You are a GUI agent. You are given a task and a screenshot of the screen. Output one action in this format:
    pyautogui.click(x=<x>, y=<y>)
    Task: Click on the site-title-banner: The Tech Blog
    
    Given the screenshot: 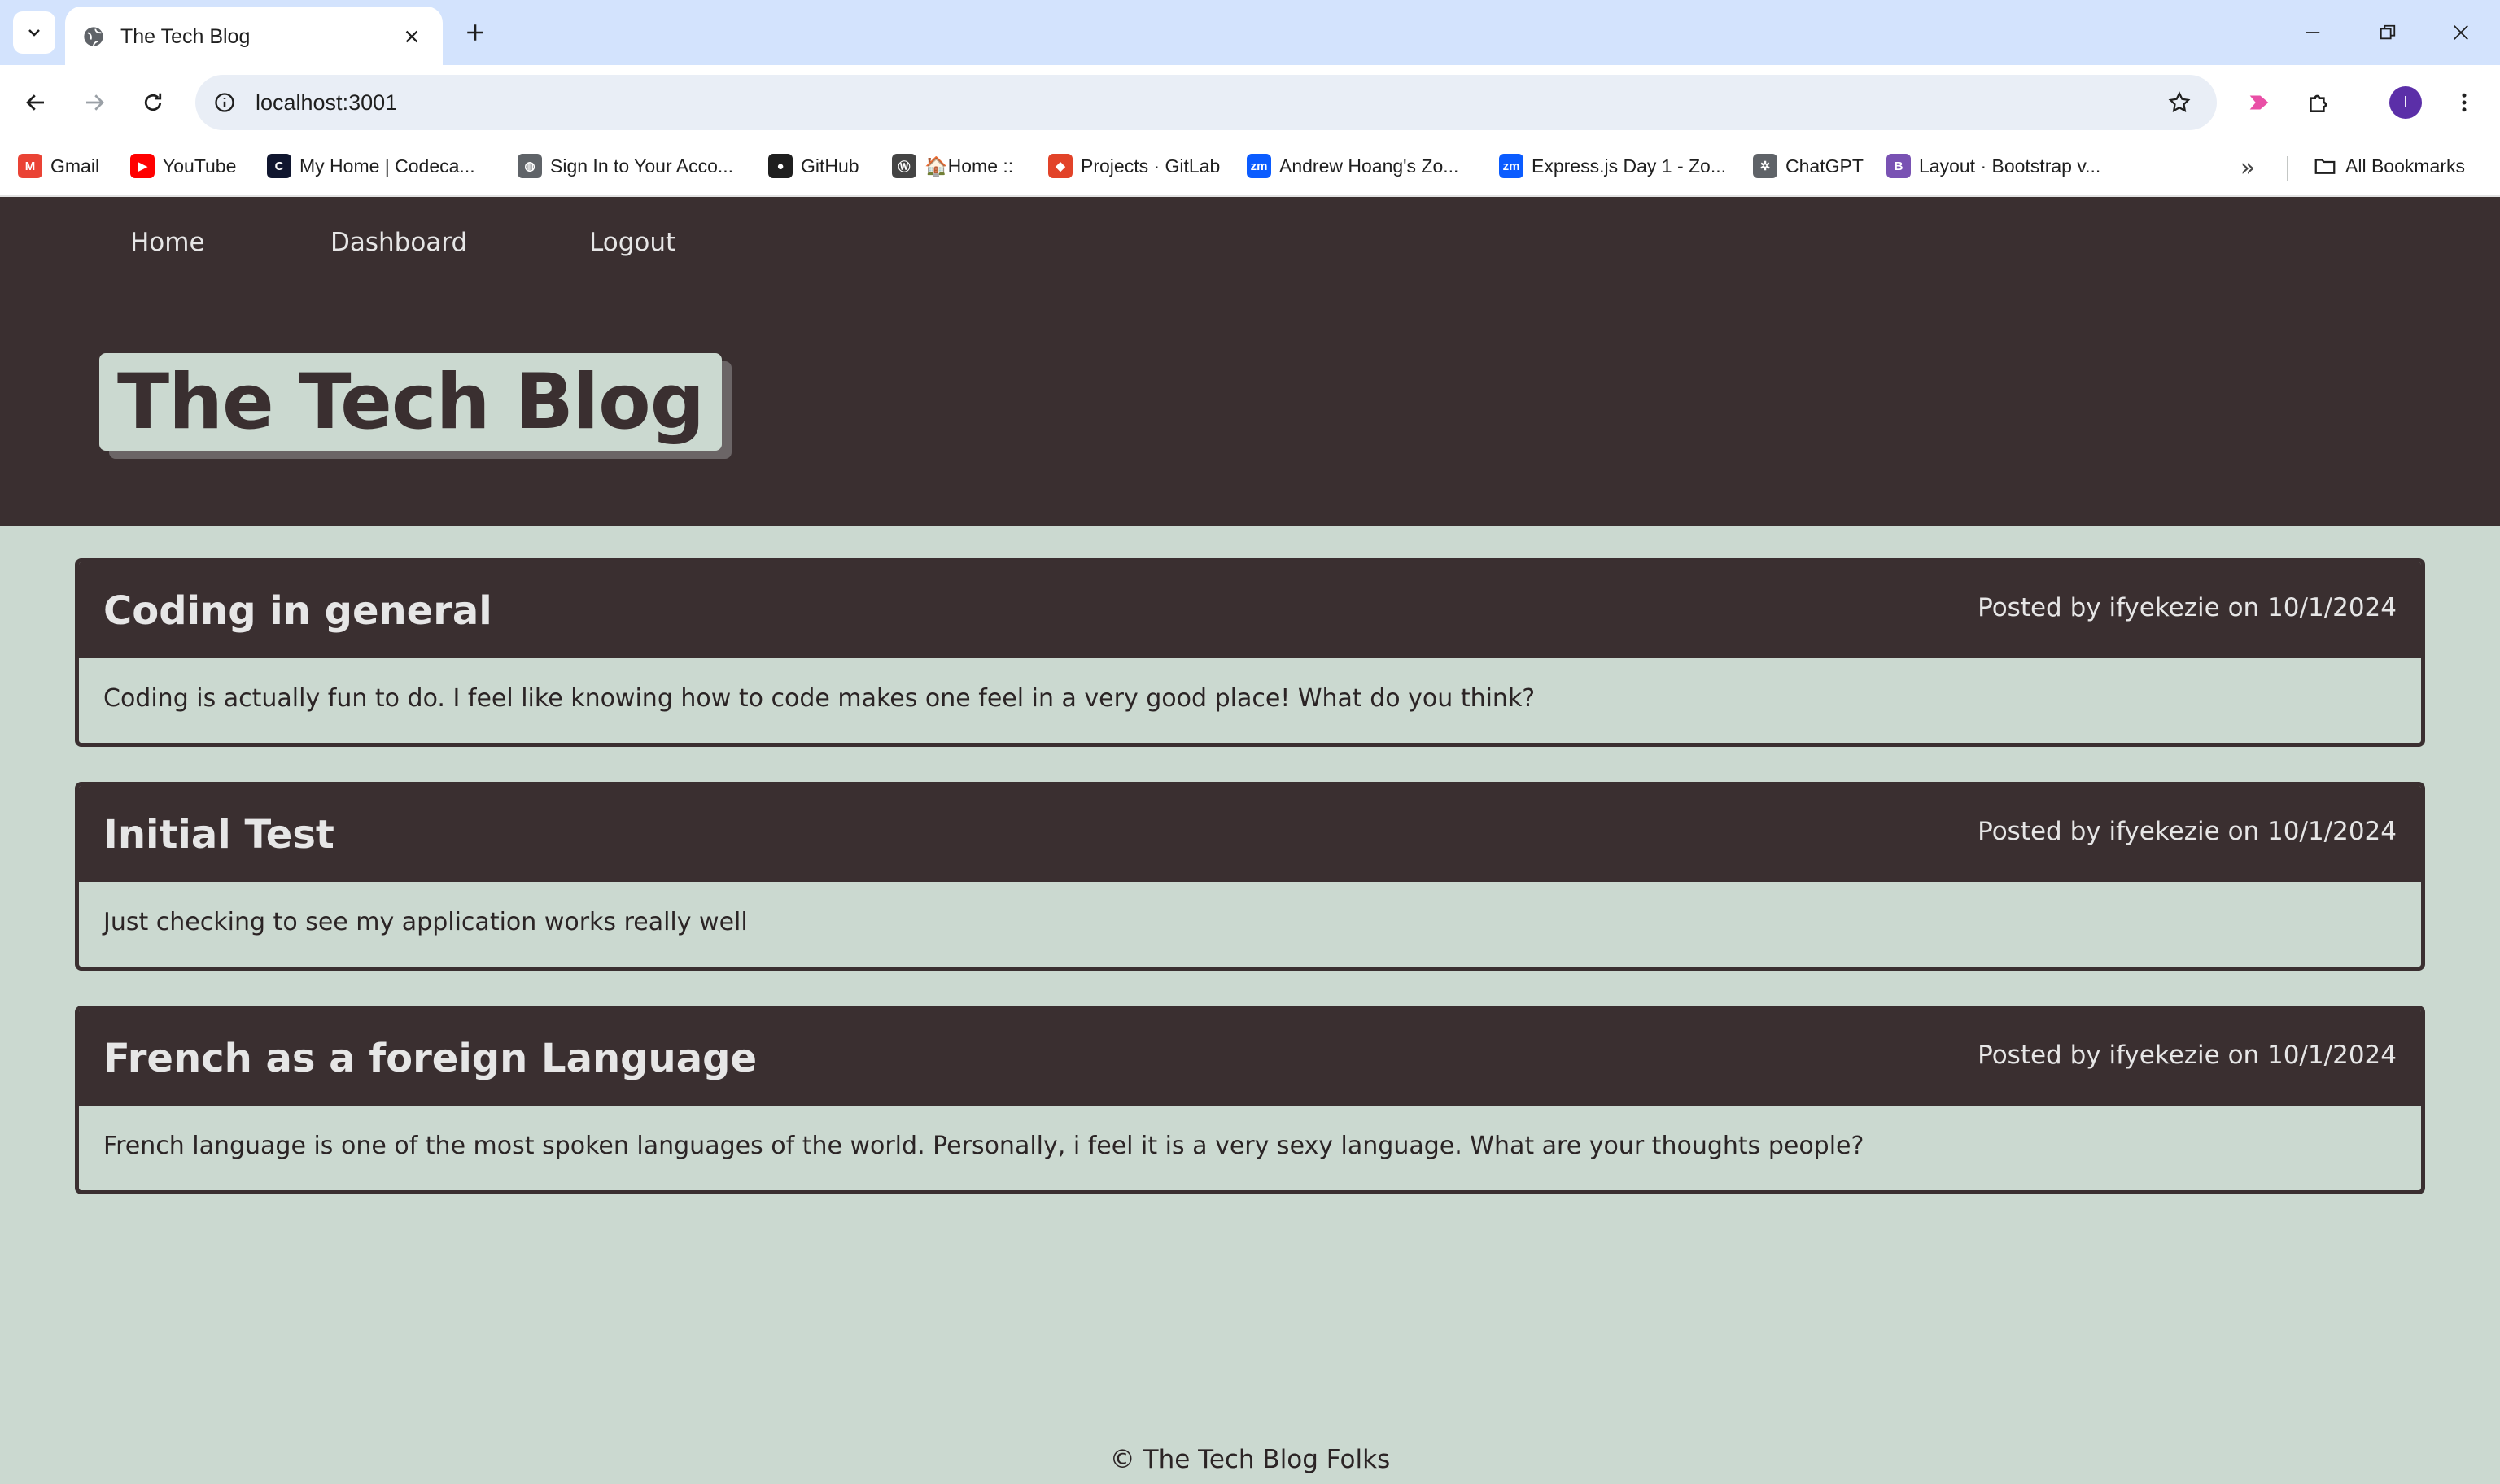 What is the action you would take?
    pyautogui.click(x=411, y=402)
    